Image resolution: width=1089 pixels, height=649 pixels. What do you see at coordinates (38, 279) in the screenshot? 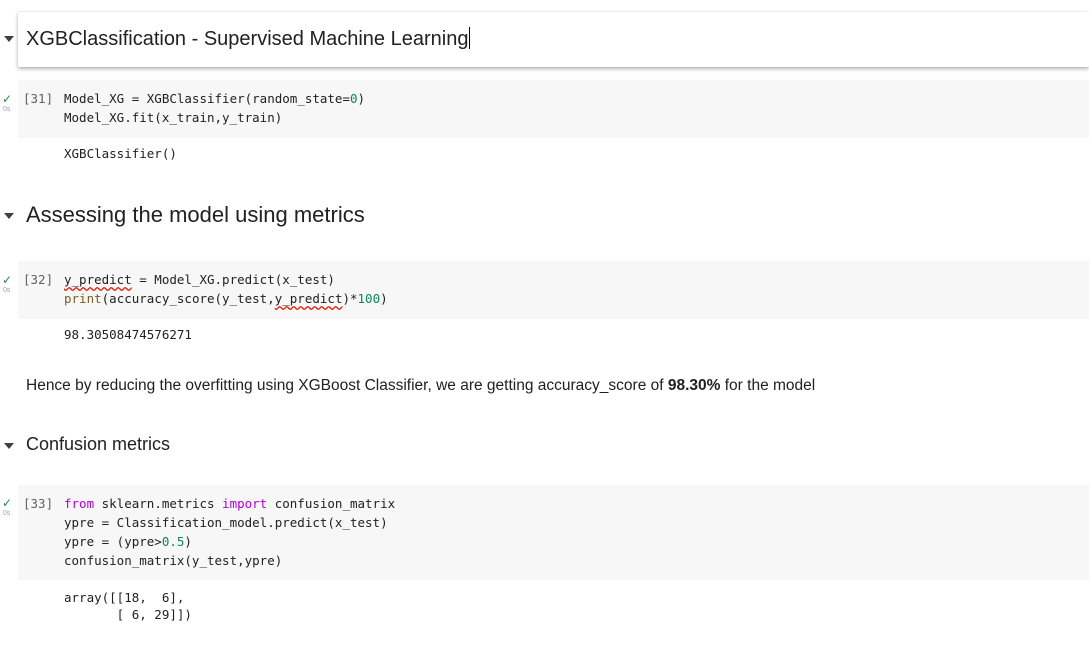
I see `execution-count: [32]` at bounding box center [38, 279].